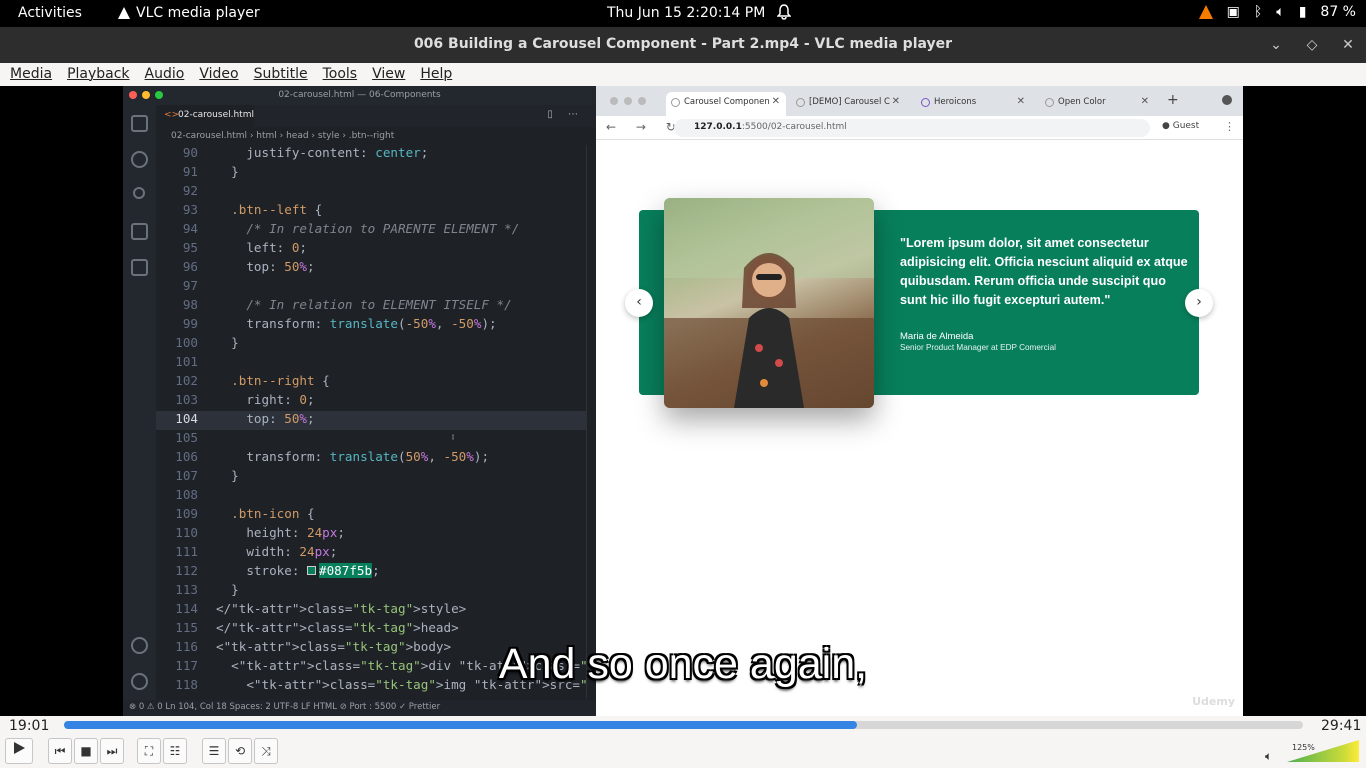 The width and height of the screenshot is (1366, 768). I want to click on line-number: 91, so click(190, 171).